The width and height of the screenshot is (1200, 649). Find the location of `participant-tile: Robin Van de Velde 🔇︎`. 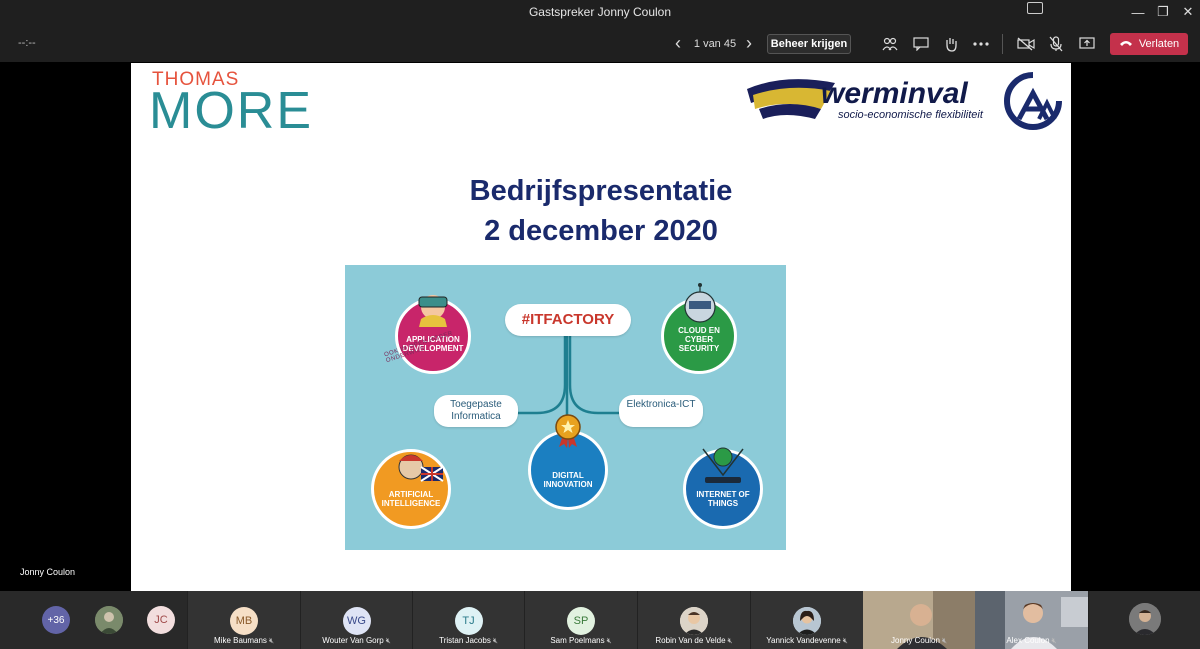

participant-tile: Robin Van de Velde 🔇︎ is located at coordinates (693, 620).